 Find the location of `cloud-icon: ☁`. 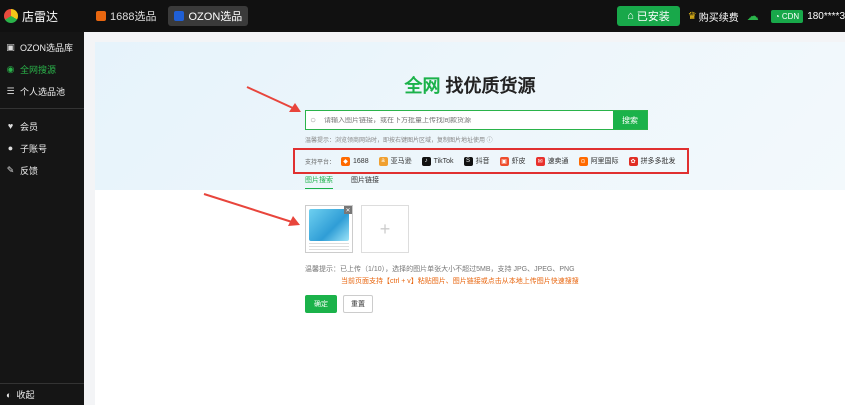

cloud-icon: ☁ is located at coordinates (753, 16).